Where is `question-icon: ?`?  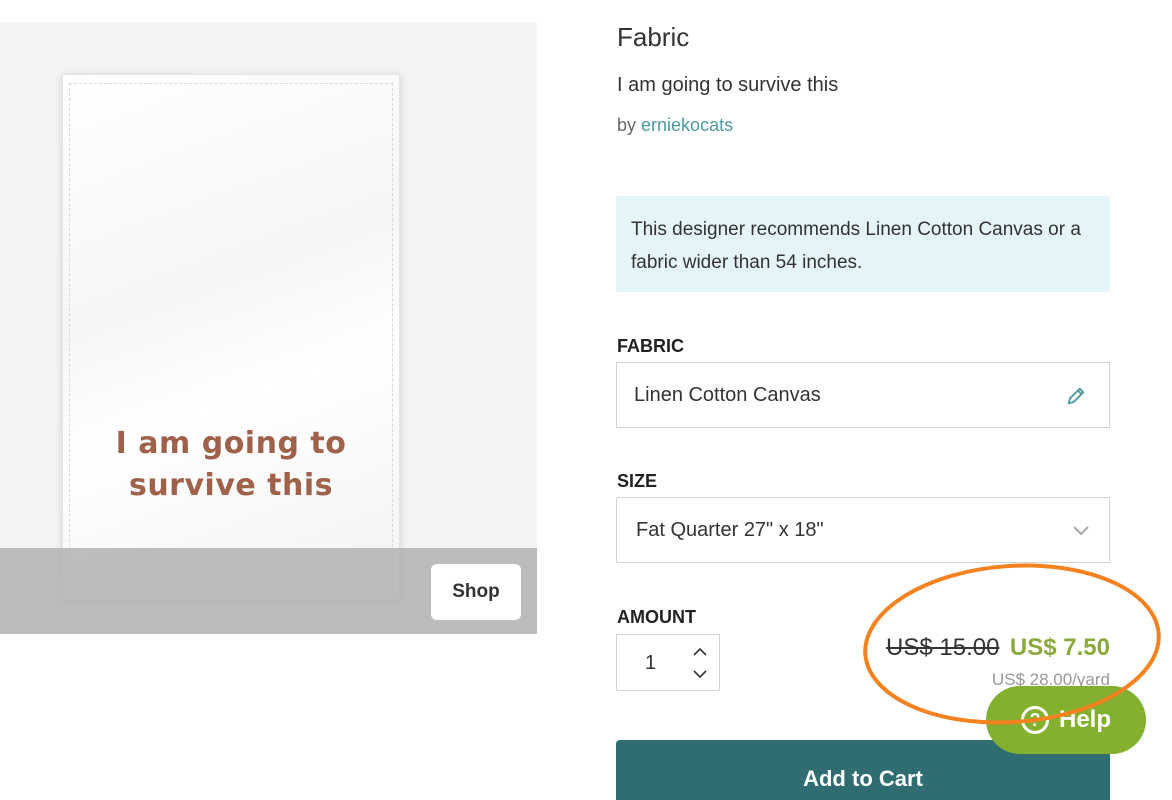 question-icon: ? is located at coordinates (1034, 720).